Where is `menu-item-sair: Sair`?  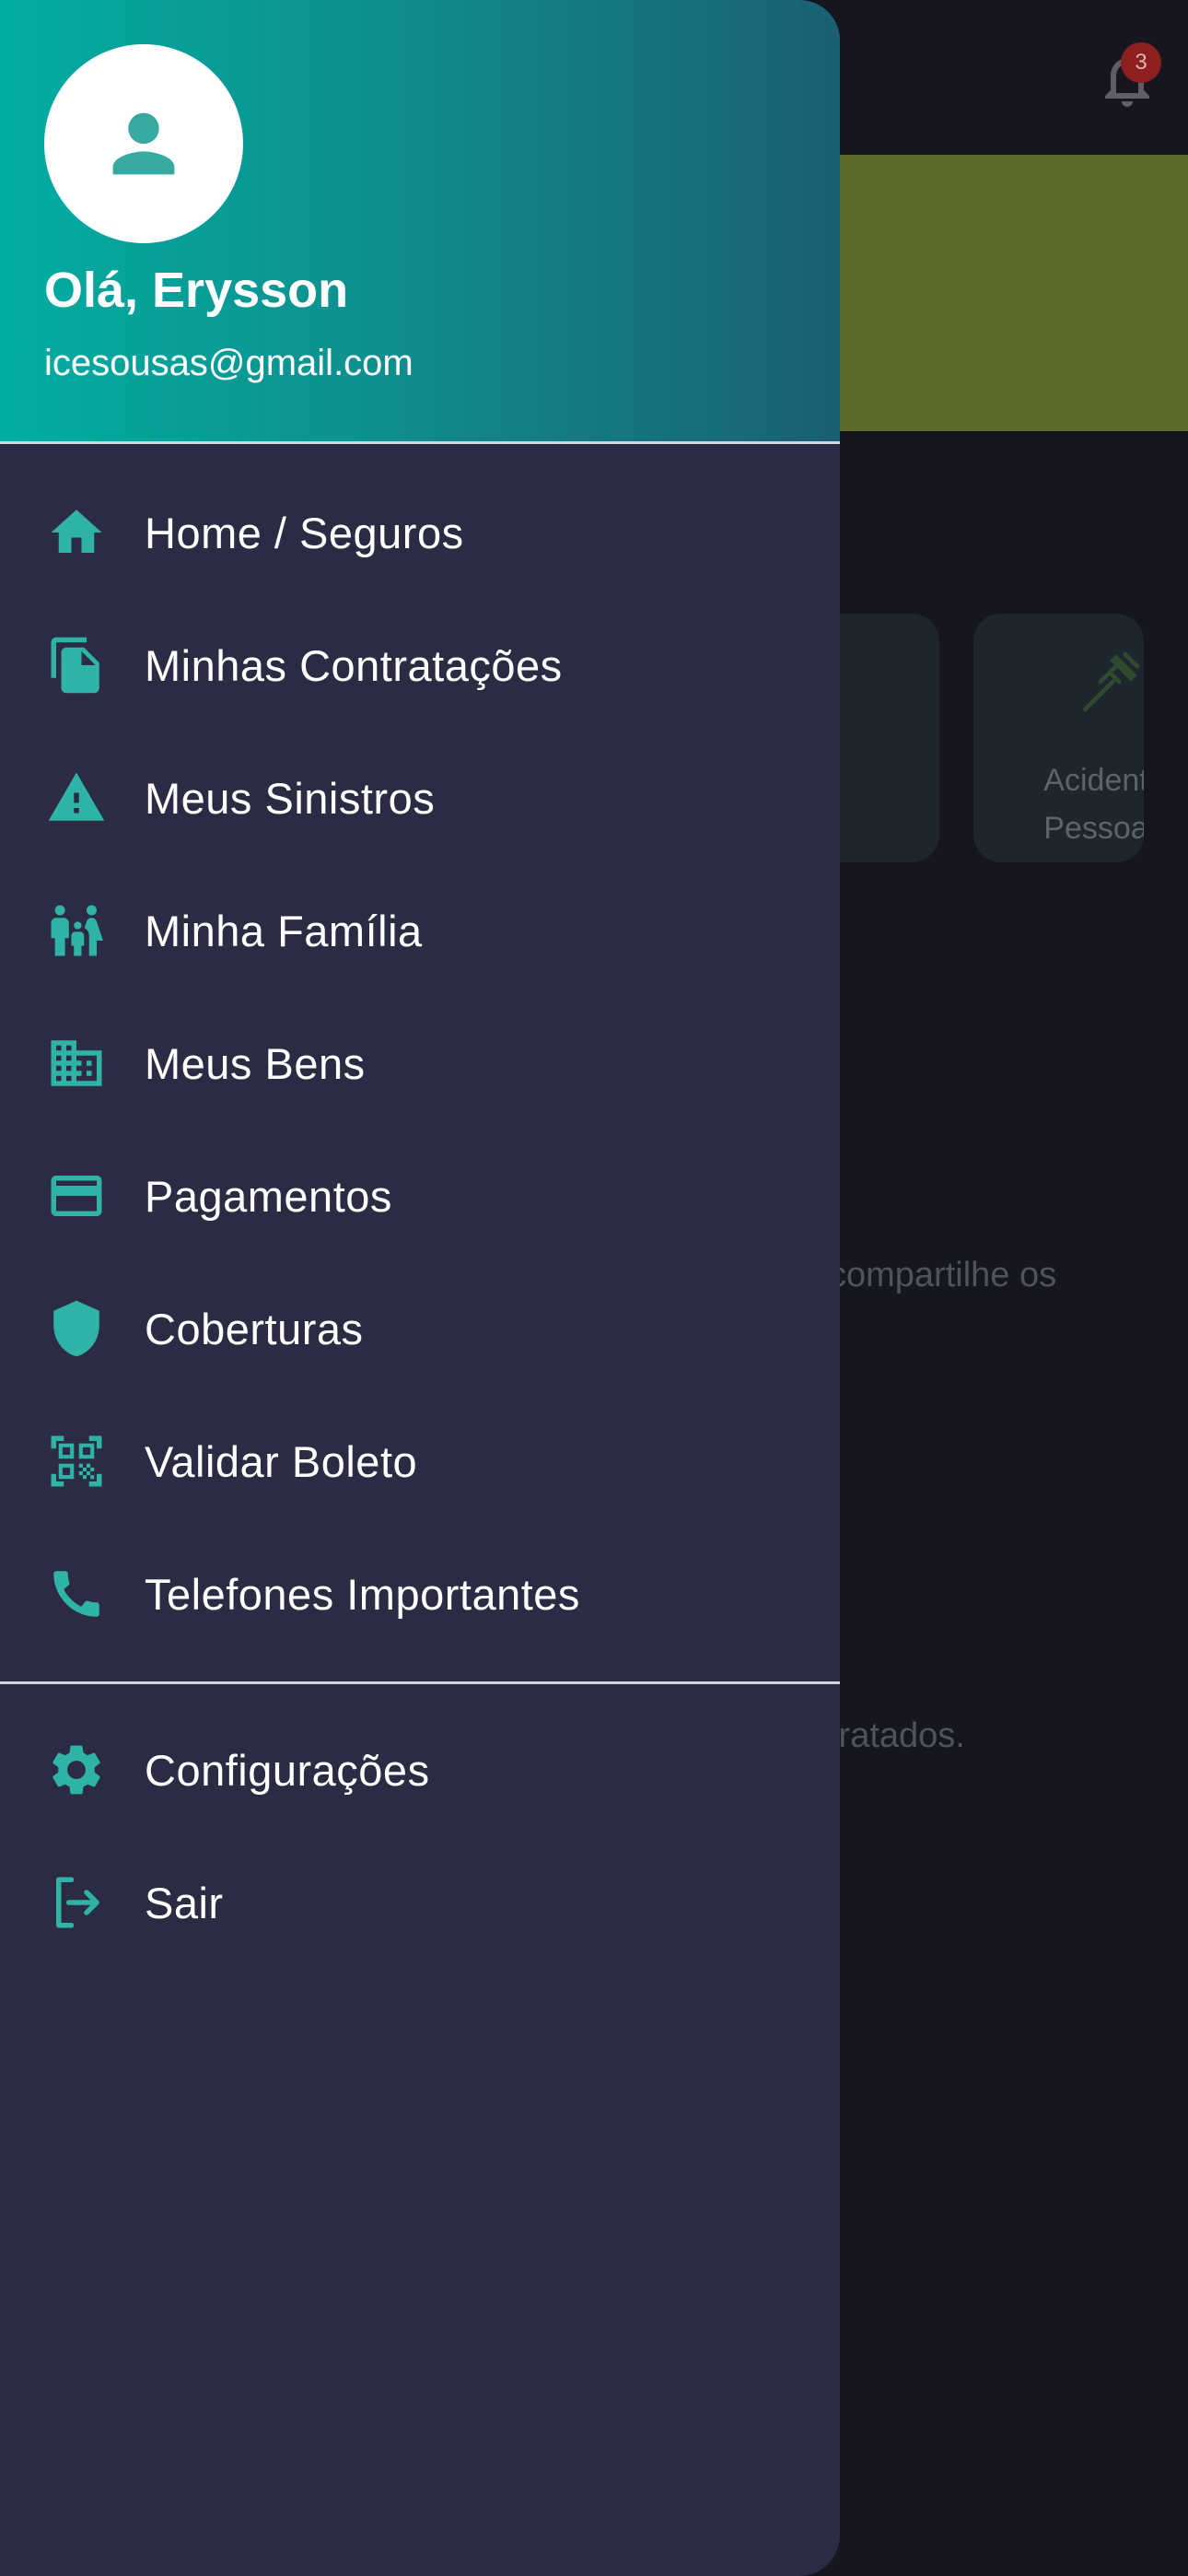 menu-item-sair: Sair is located at coordinates (420, 1902).